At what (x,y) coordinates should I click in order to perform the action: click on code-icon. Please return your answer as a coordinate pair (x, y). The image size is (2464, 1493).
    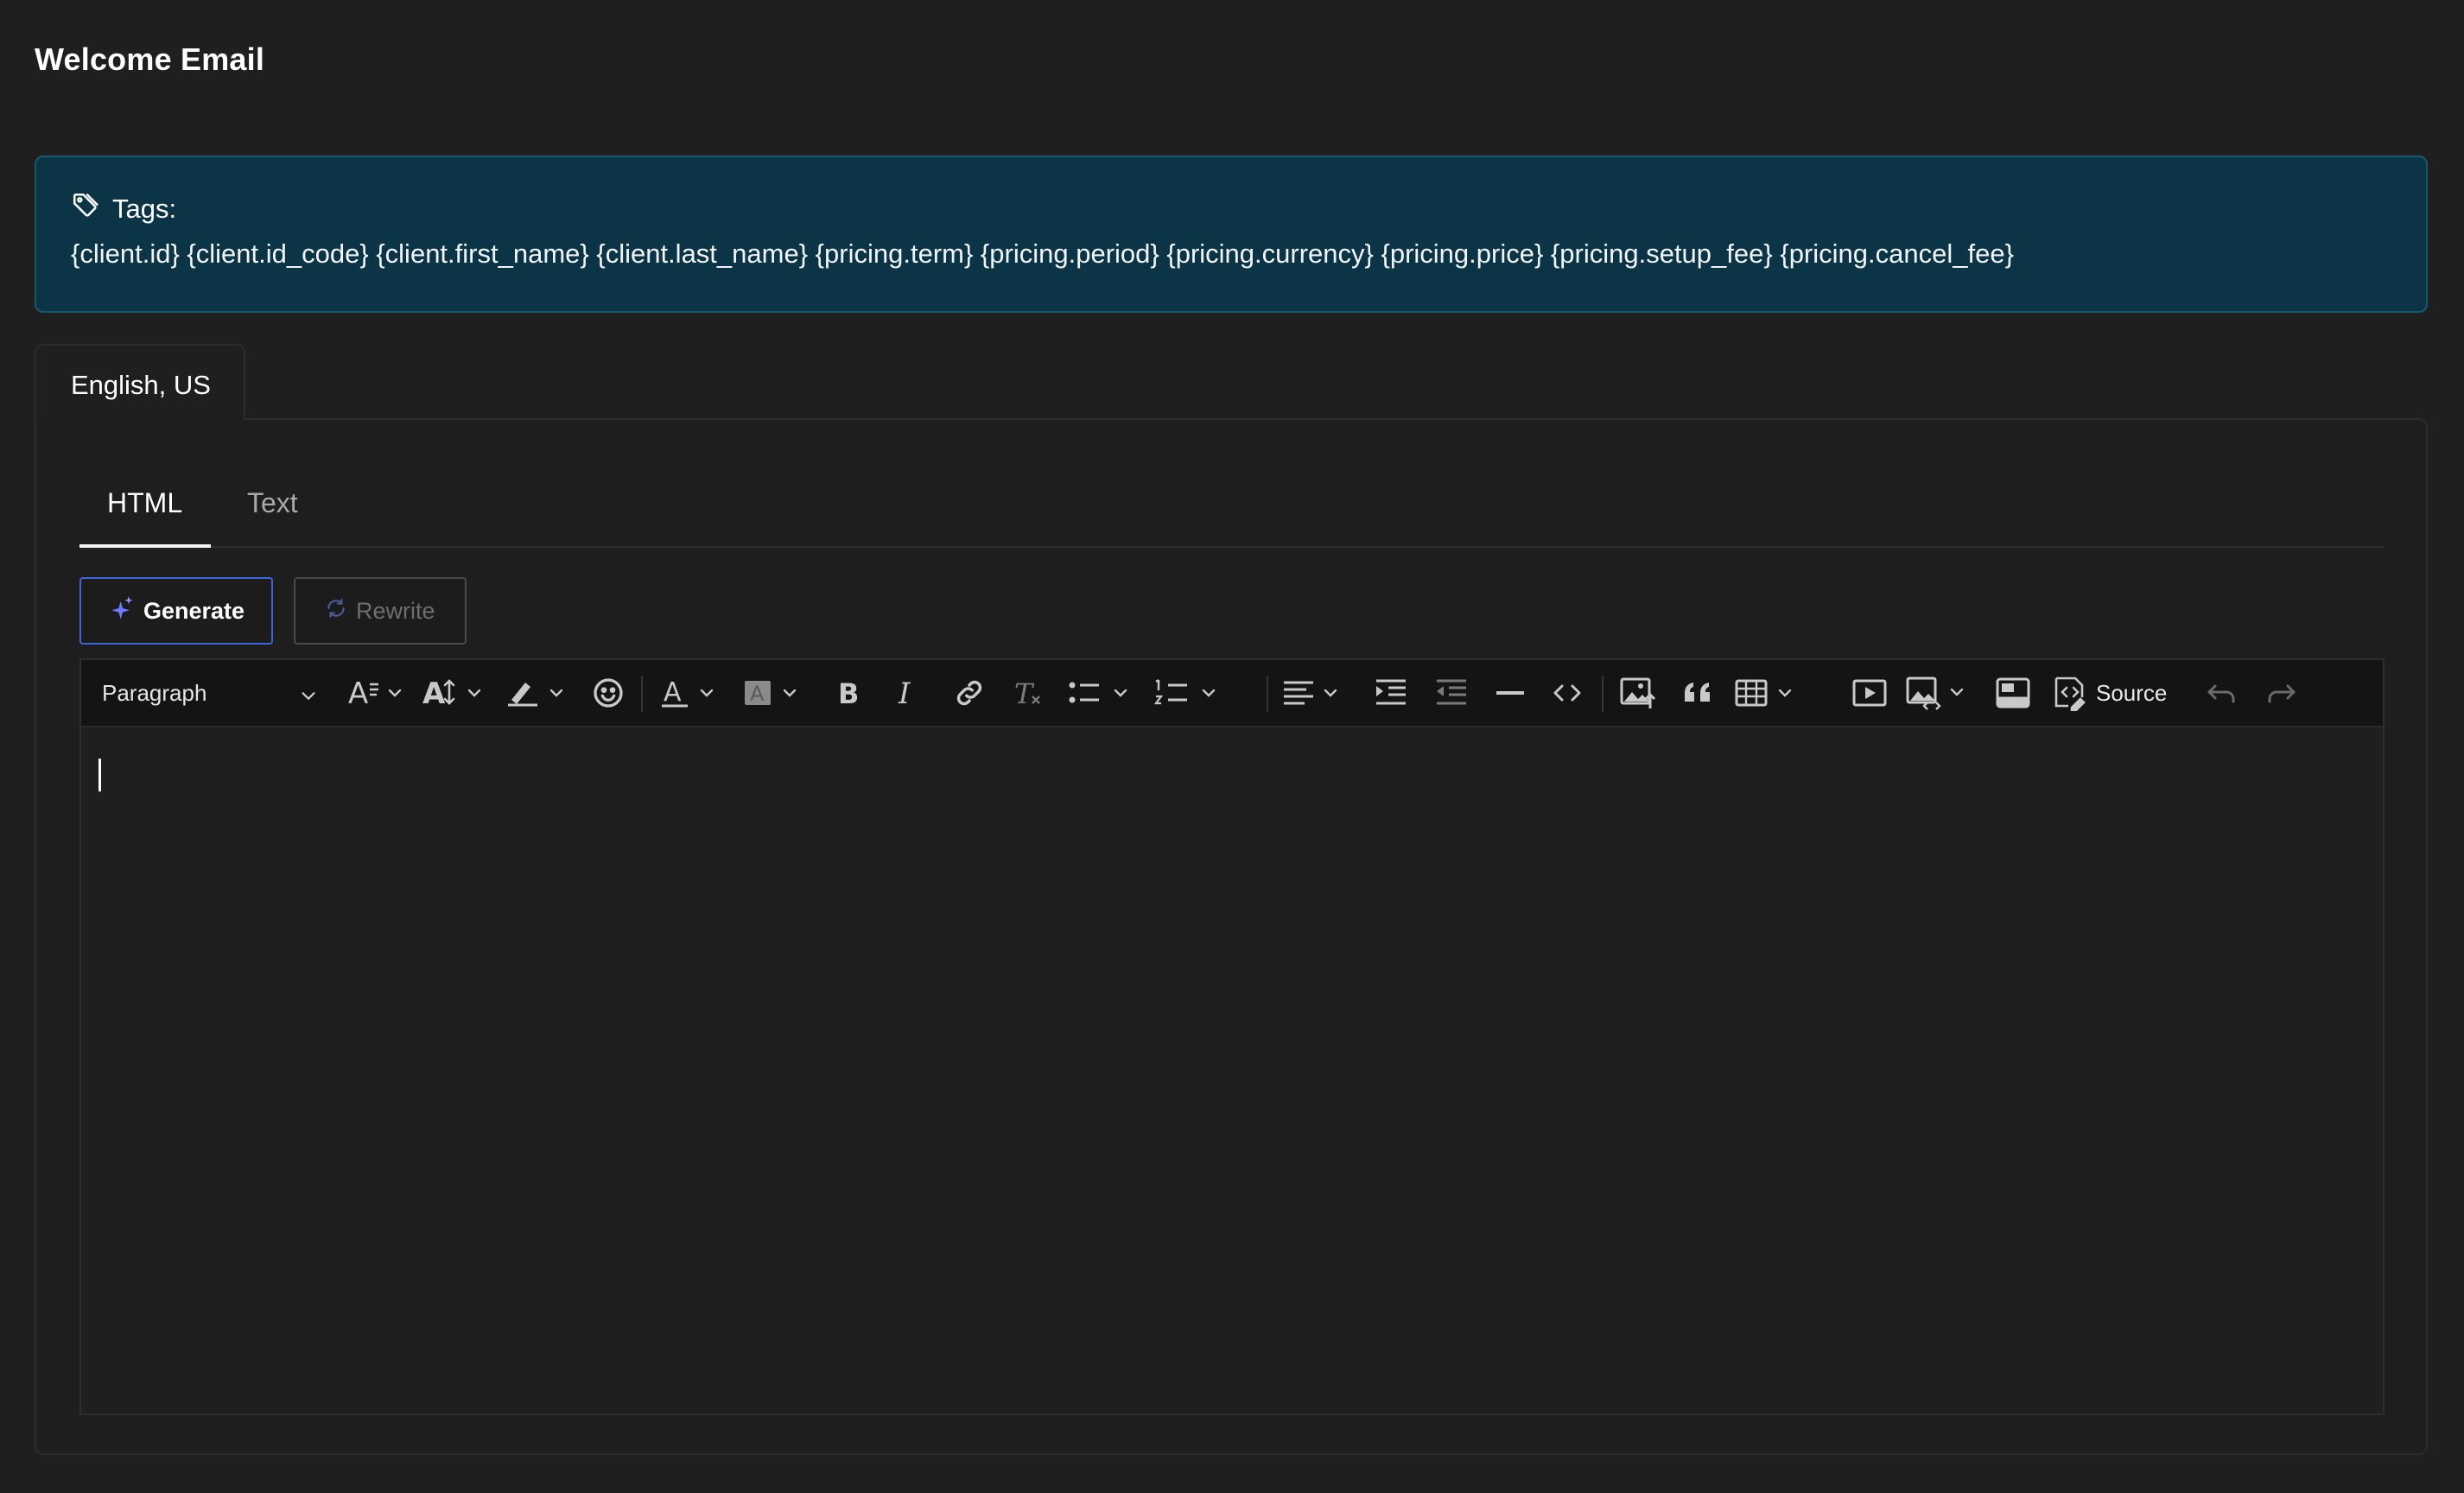
    Looking at the image, I should click on (1567, 693).